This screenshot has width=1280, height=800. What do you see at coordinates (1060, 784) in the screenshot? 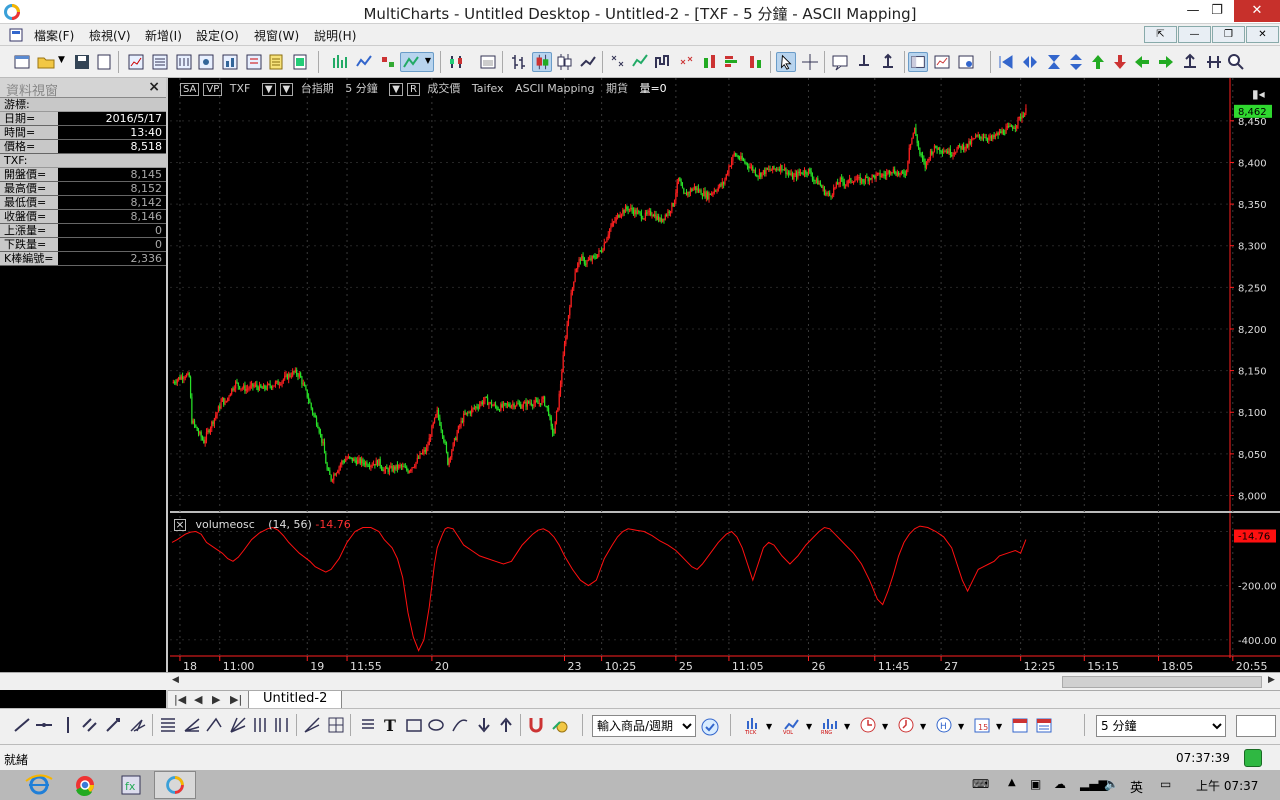
I see `cloud-tray-icon: ☁` at bounding box center [1060, 784].